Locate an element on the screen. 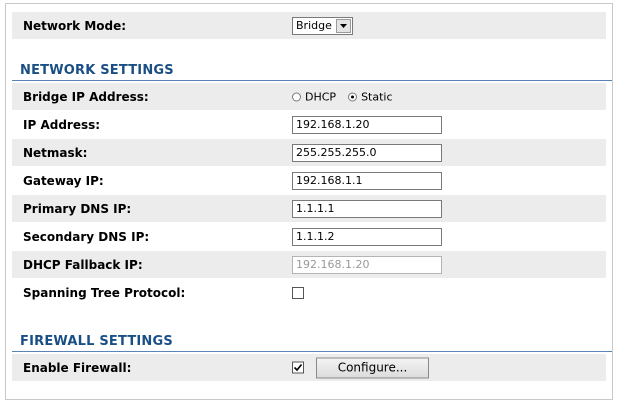 The height and width of the screenshot is (403, 618). stp-label: Spanning Tree Protocol: is located at coordinates (104, 292).